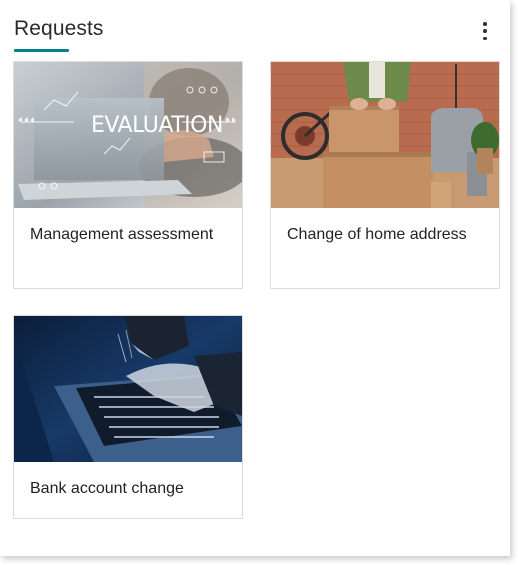 Image resolution: width=518 pixels, height=565 pixels. Describe the element at coordinates (485, 31) in the screenshot. I see `kebab-vertical-icon` at that location.